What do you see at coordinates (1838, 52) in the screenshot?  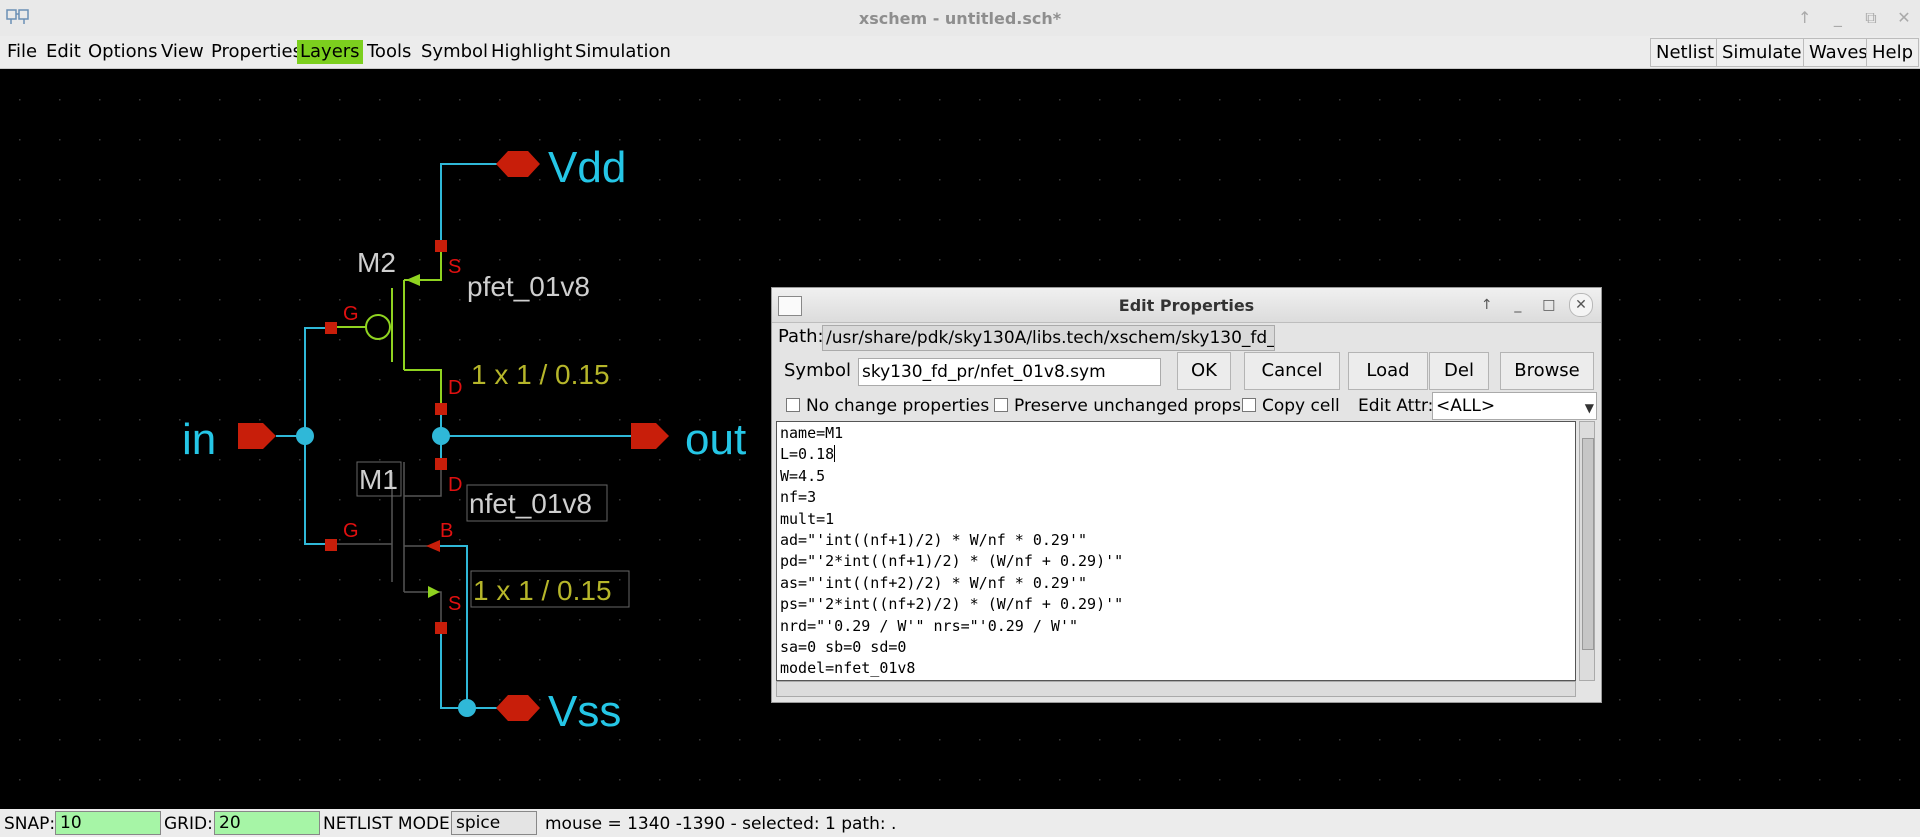 I see `waves-button: Waves` at bounding box center [1838, 52].